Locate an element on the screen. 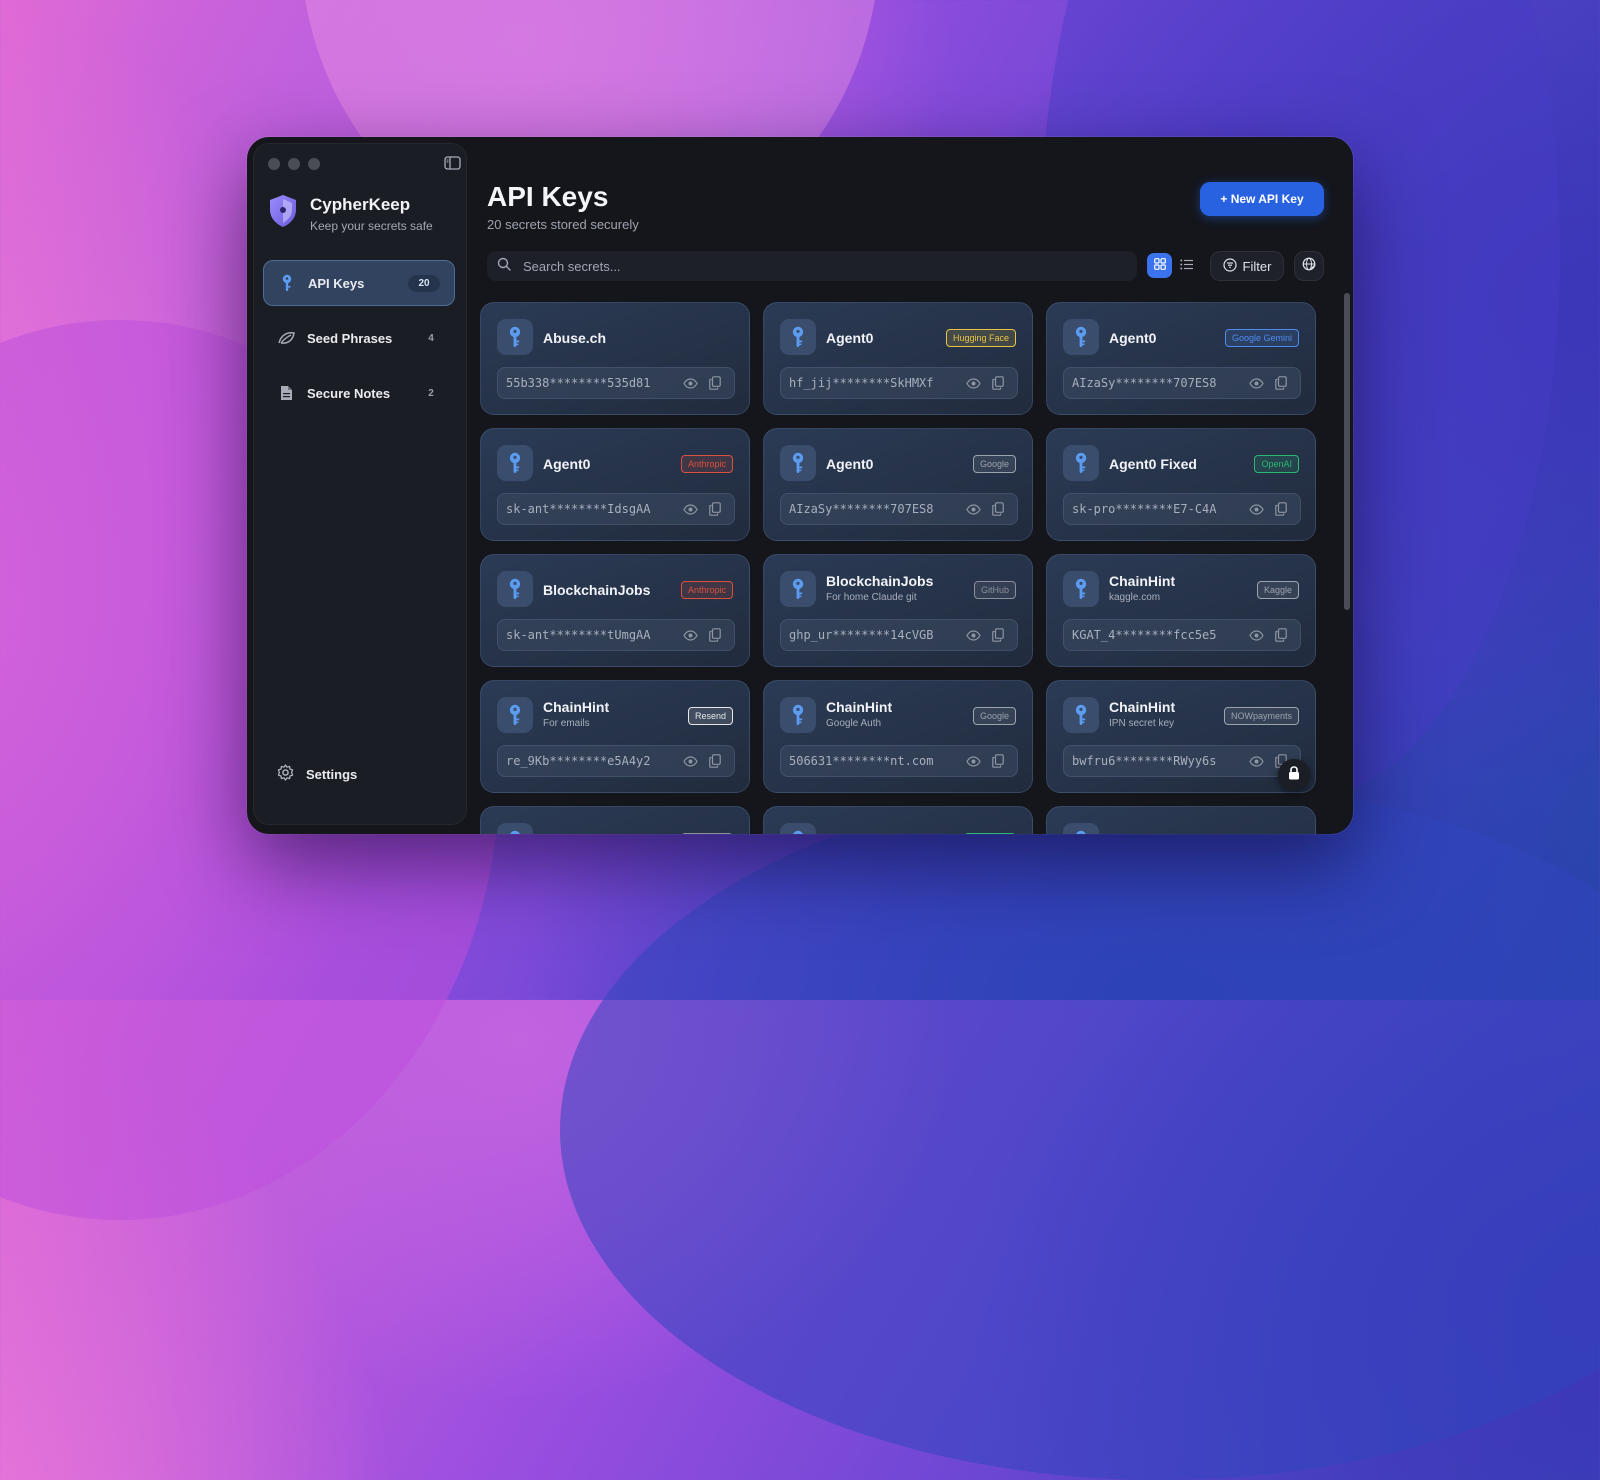 The image size is (1600, 1480). sidebar-item-secure-notes: Secure Notes 2 is located at coordinates (359, 393).